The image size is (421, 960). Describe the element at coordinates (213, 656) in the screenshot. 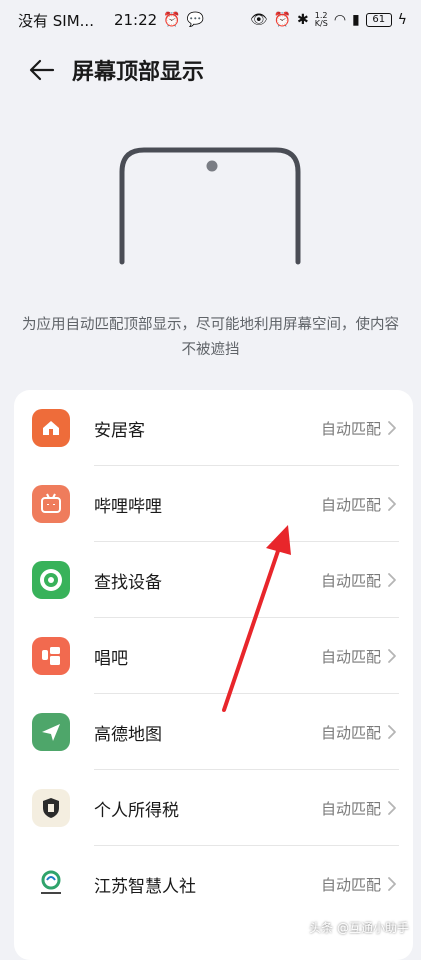

I see `app-row-changba: 唱吧 自动匹配` at that location.